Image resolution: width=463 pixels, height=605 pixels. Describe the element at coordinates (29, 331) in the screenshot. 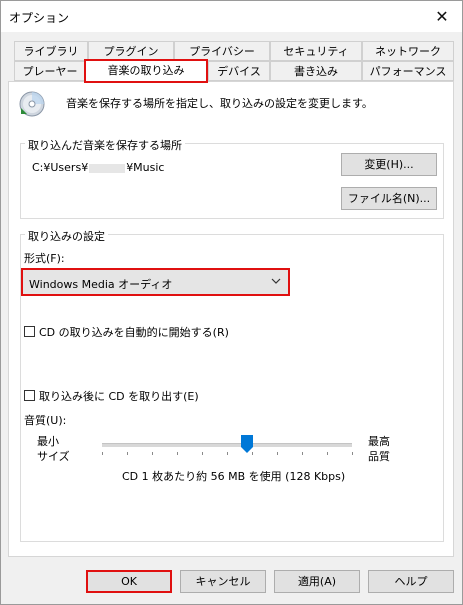

I see `auto-rip-checkbox` at that location.